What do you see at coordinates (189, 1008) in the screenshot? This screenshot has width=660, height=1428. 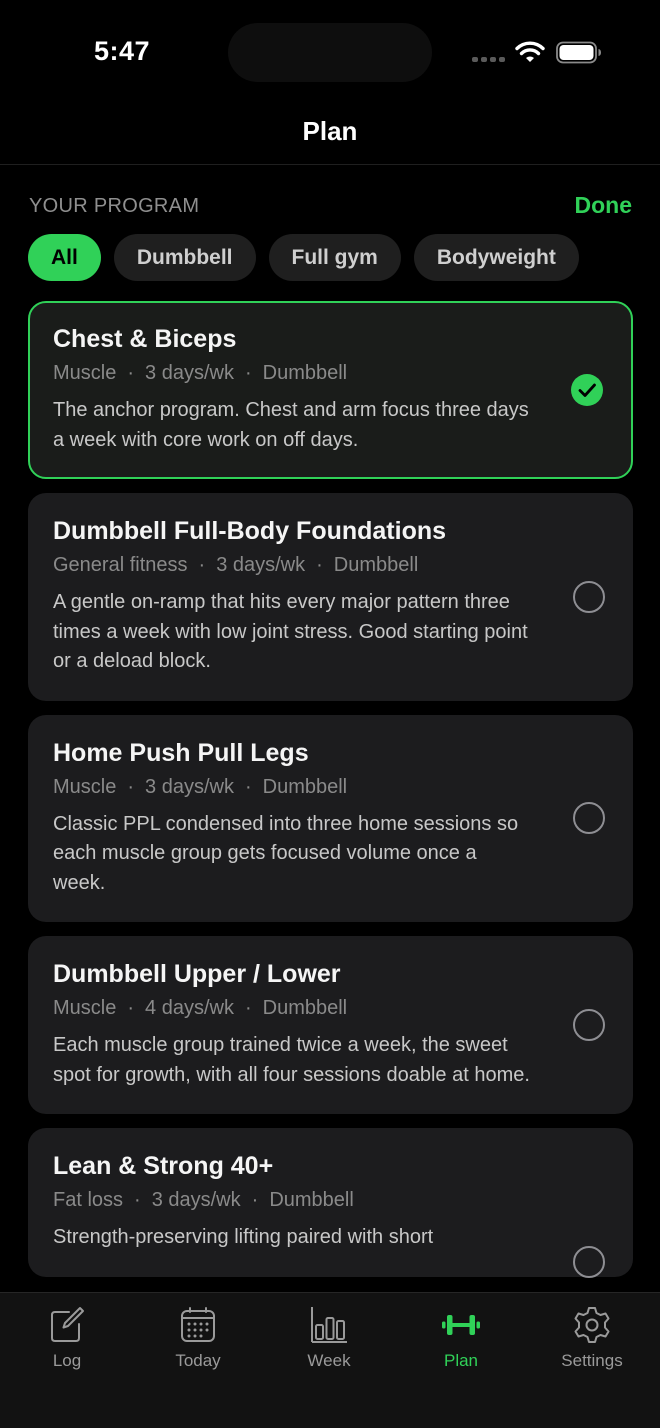 I see `program-frequency: 4 days/wk` at bounding box center [189, 1008].